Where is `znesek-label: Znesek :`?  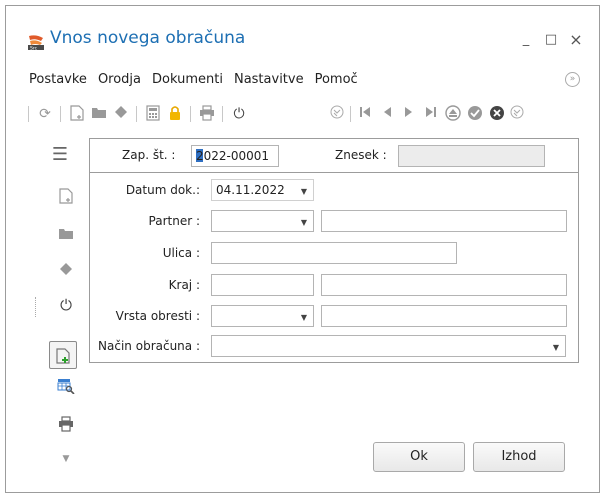
znesek-label: Znesek : is located at coordinates (361, 155).